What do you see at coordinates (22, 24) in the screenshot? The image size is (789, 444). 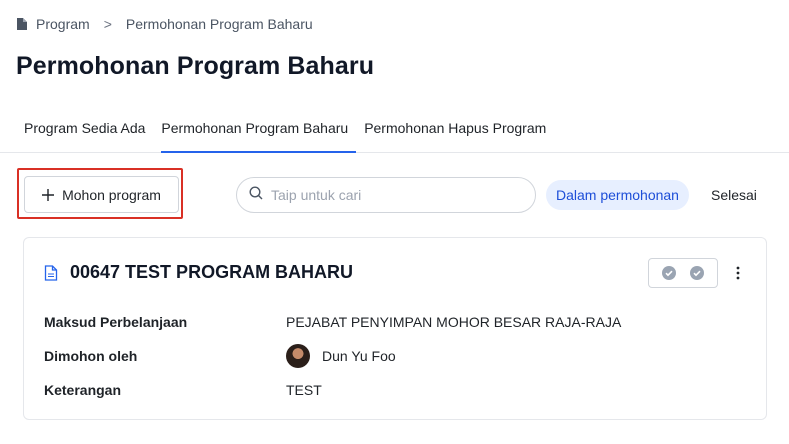 I see `document-icon` at bounding box center [22, 24].